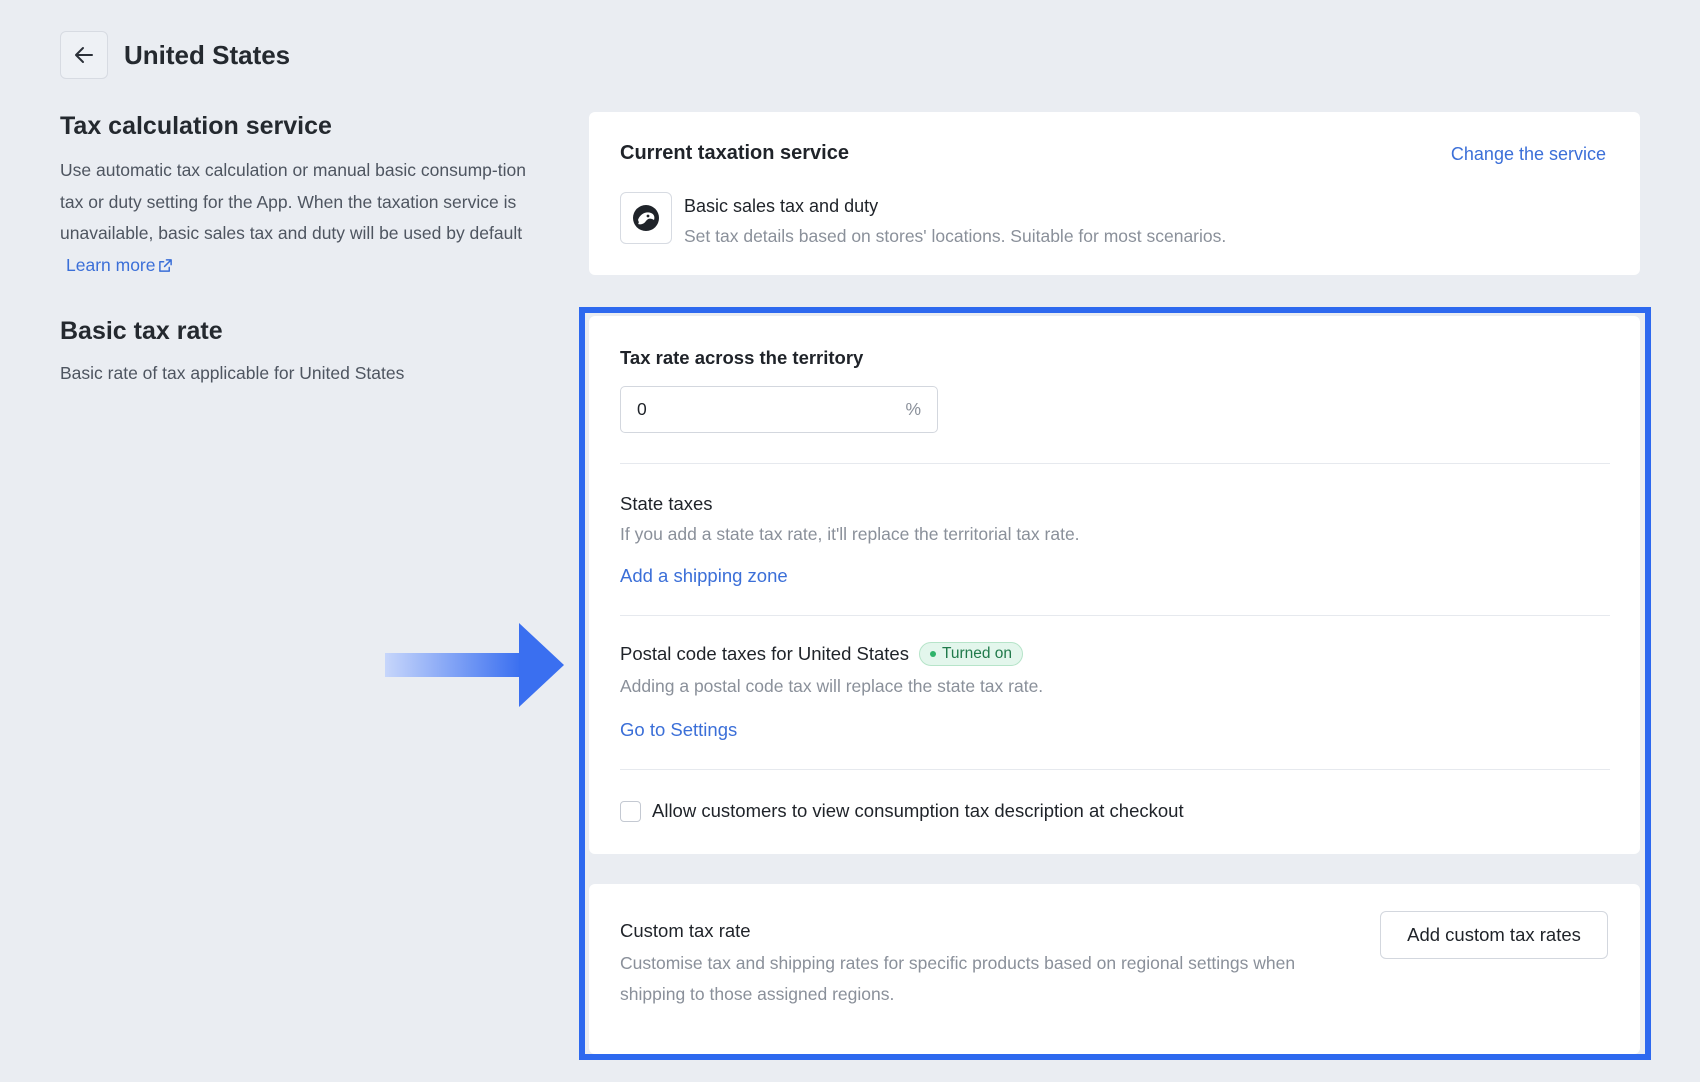  Describe the element at coordinates (642, 409) in the screenshot. I see `tax-rate-value: 0` at that location.